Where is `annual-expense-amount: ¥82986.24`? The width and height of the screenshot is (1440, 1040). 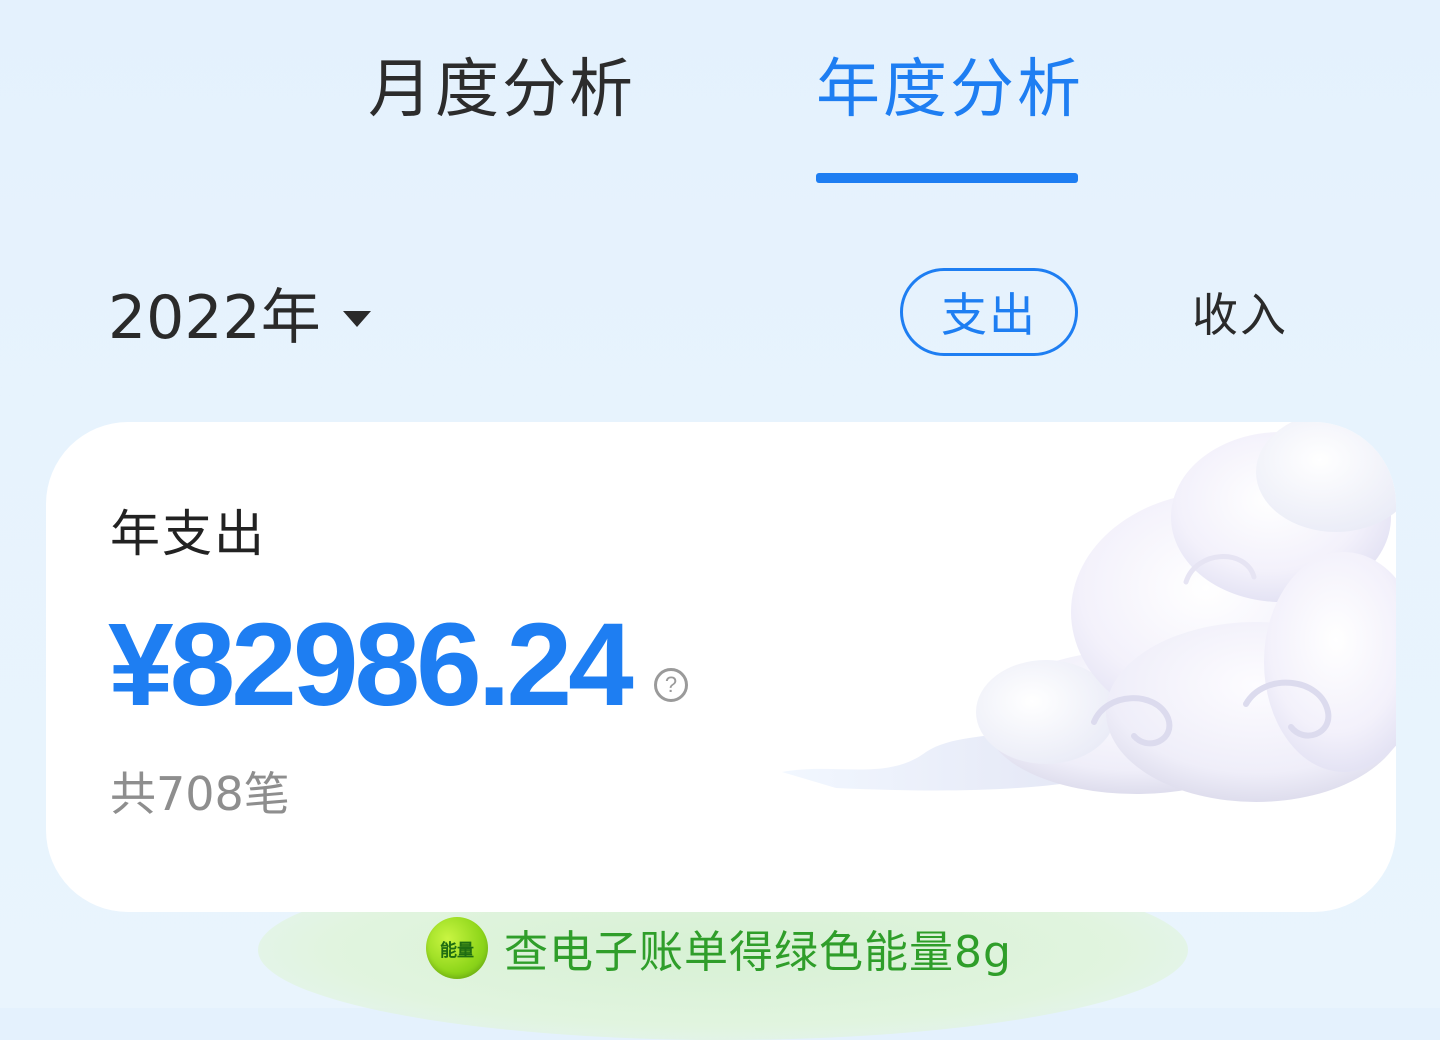 annual-expense-amount: ¥82986.24 is located at coordinates (371, 665).